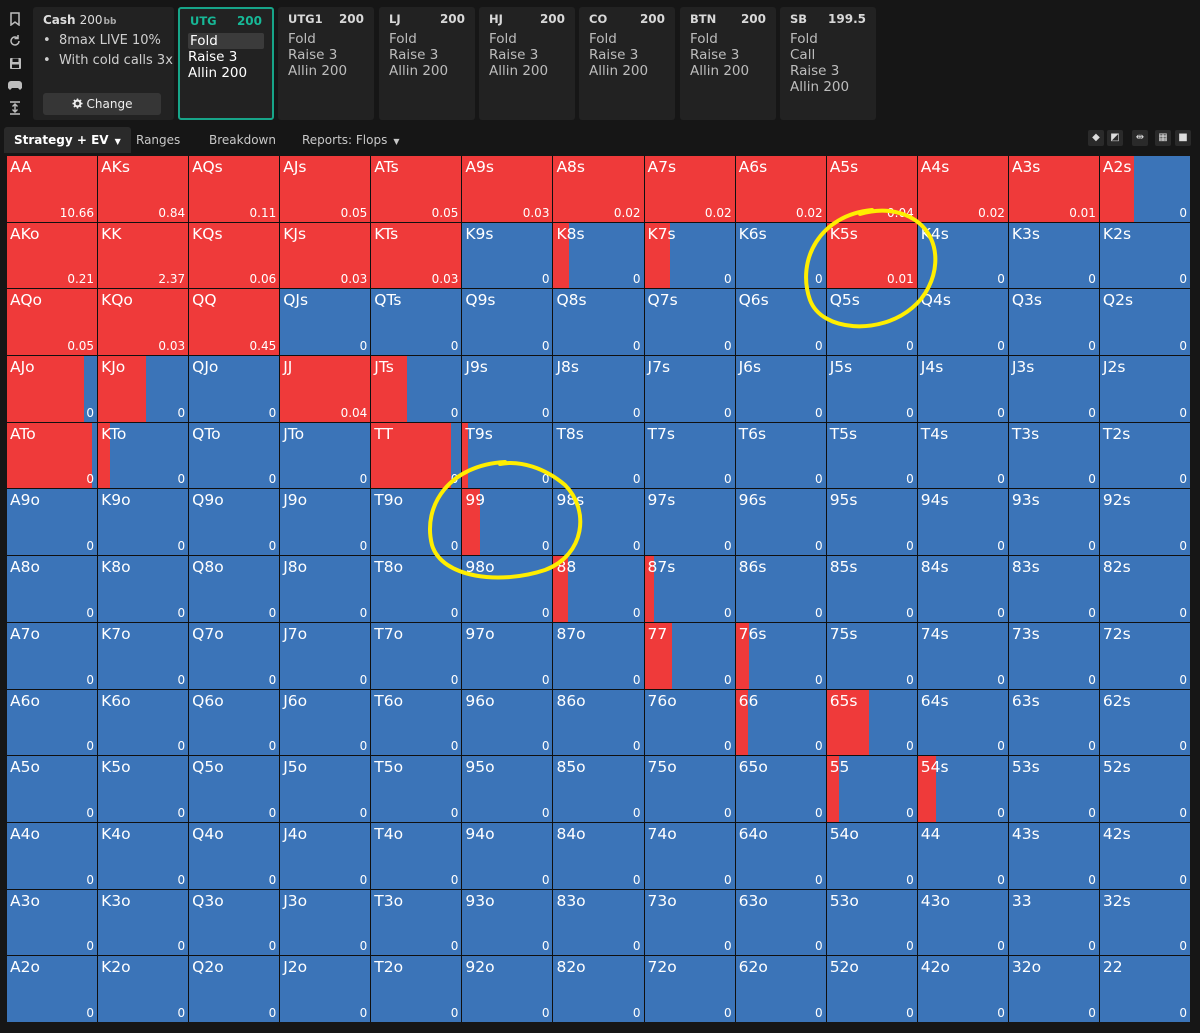 This screenshot has height=1033, width=1200. Describe the element at coordinates (416, 322) in the screenshot. I see `hand-cell-qts: QTs 0` at that location.